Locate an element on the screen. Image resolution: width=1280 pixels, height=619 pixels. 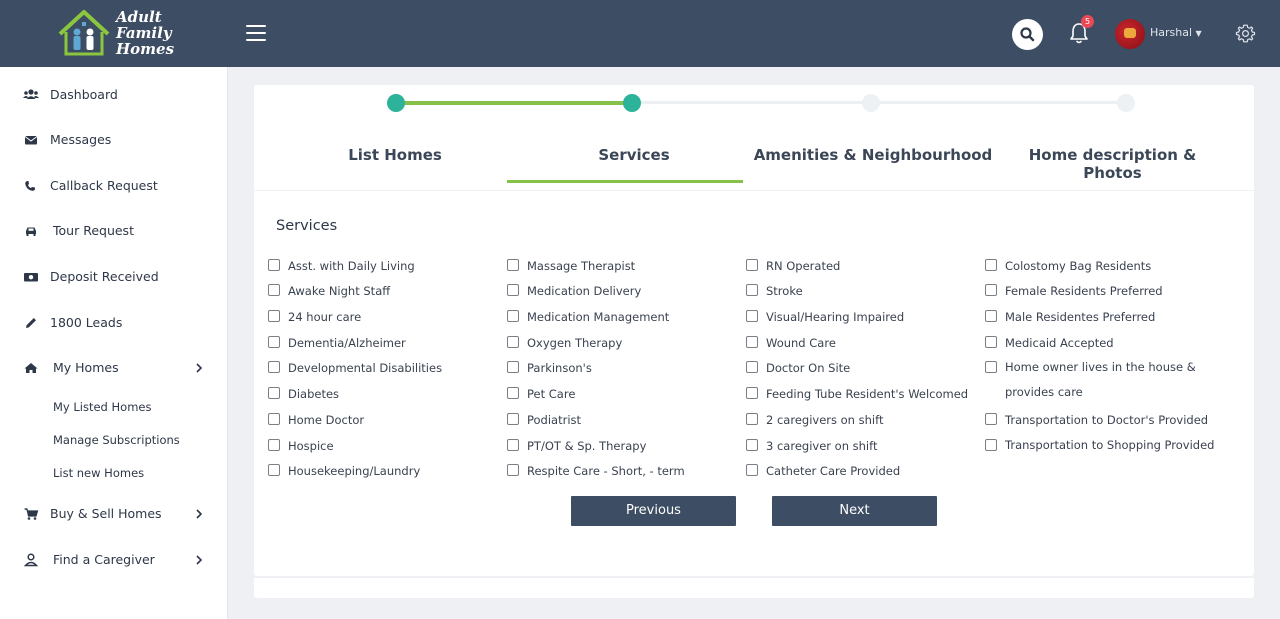
checkbox-label: Medication Management is located at coordinates (598, 317).